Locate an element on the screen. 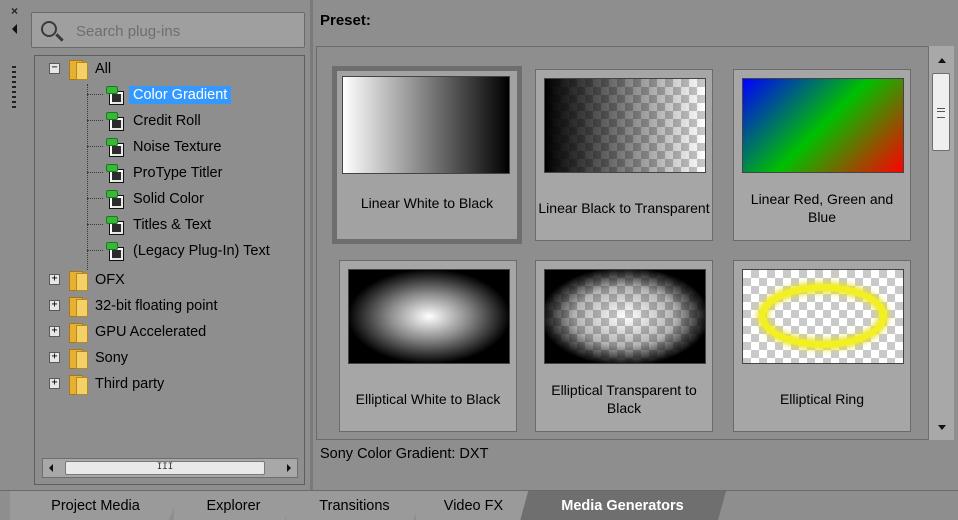 Image resolution: width=958 pixels, height=520 pixels. tab-transitions: Transitions is located at coordinates (355, 505).